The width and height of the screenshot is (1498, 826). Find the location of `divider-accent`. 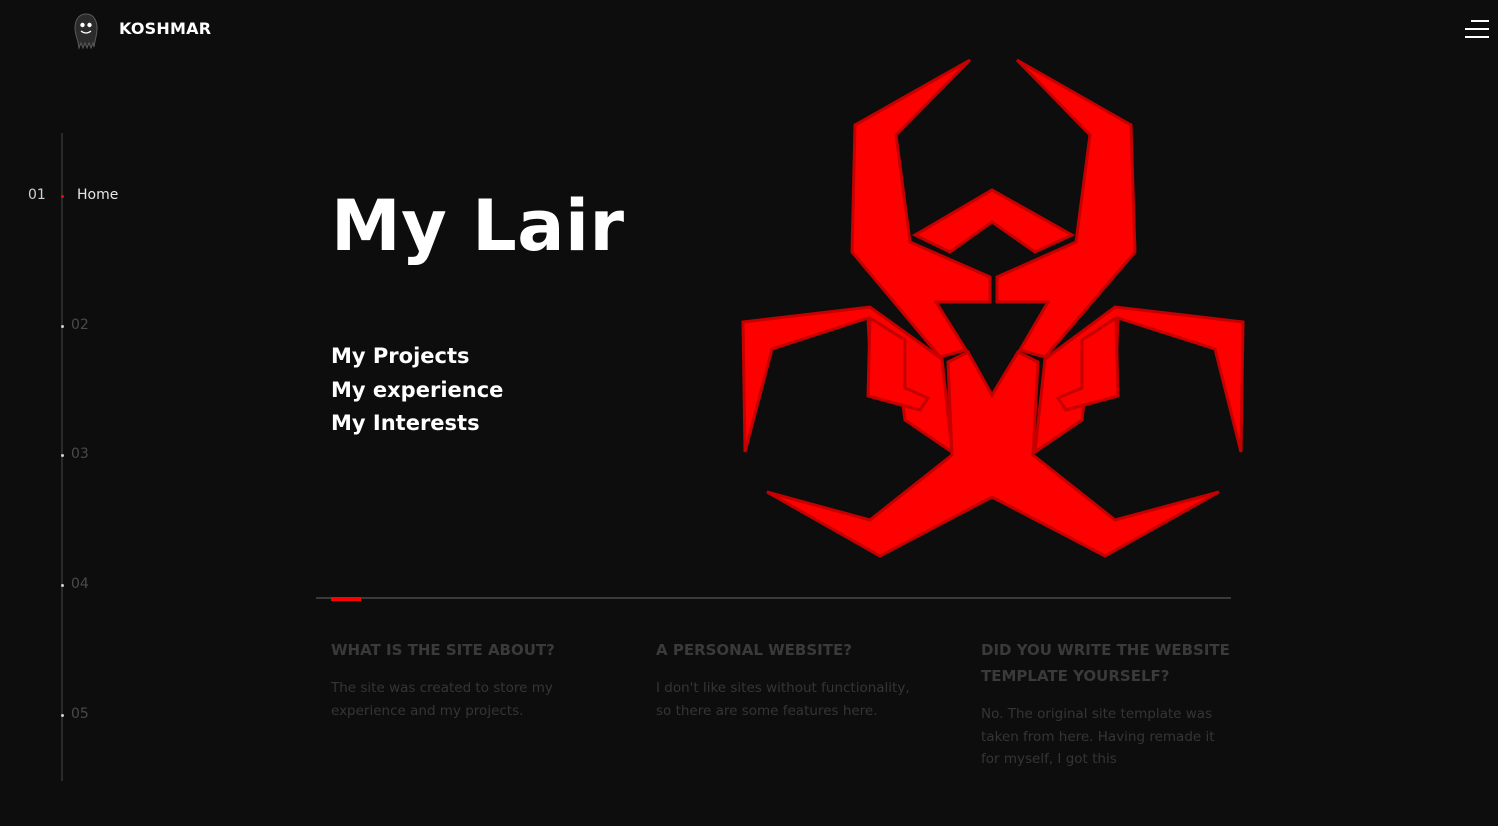

divider-accent is located at coordinates (346, 599).